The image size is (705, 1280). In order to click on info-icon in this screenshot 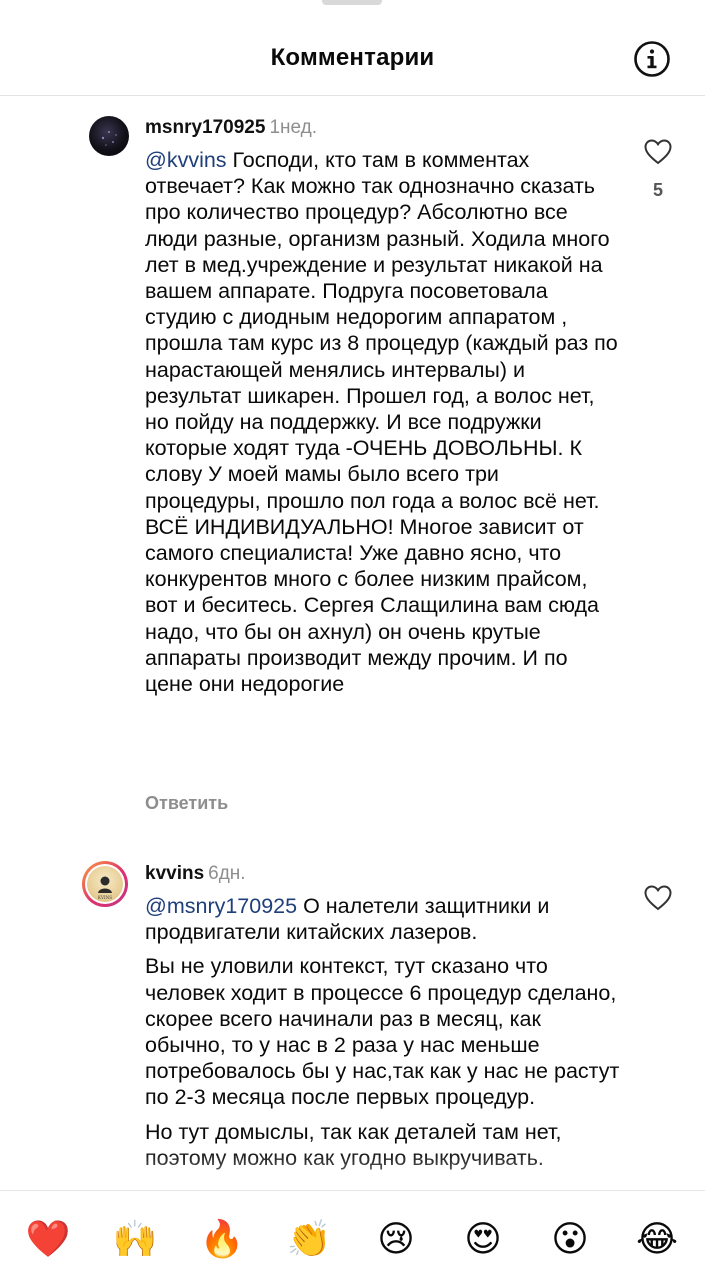, I will do `click(652, 59)`.